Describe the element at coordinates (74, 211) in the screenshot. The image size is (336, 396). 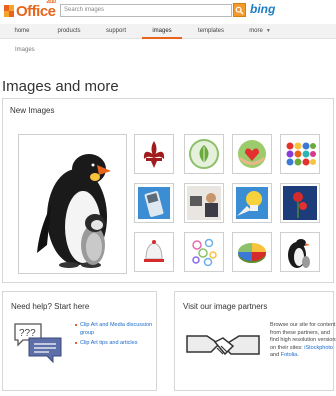
I see `penguin-with-chick-icon` at that location.